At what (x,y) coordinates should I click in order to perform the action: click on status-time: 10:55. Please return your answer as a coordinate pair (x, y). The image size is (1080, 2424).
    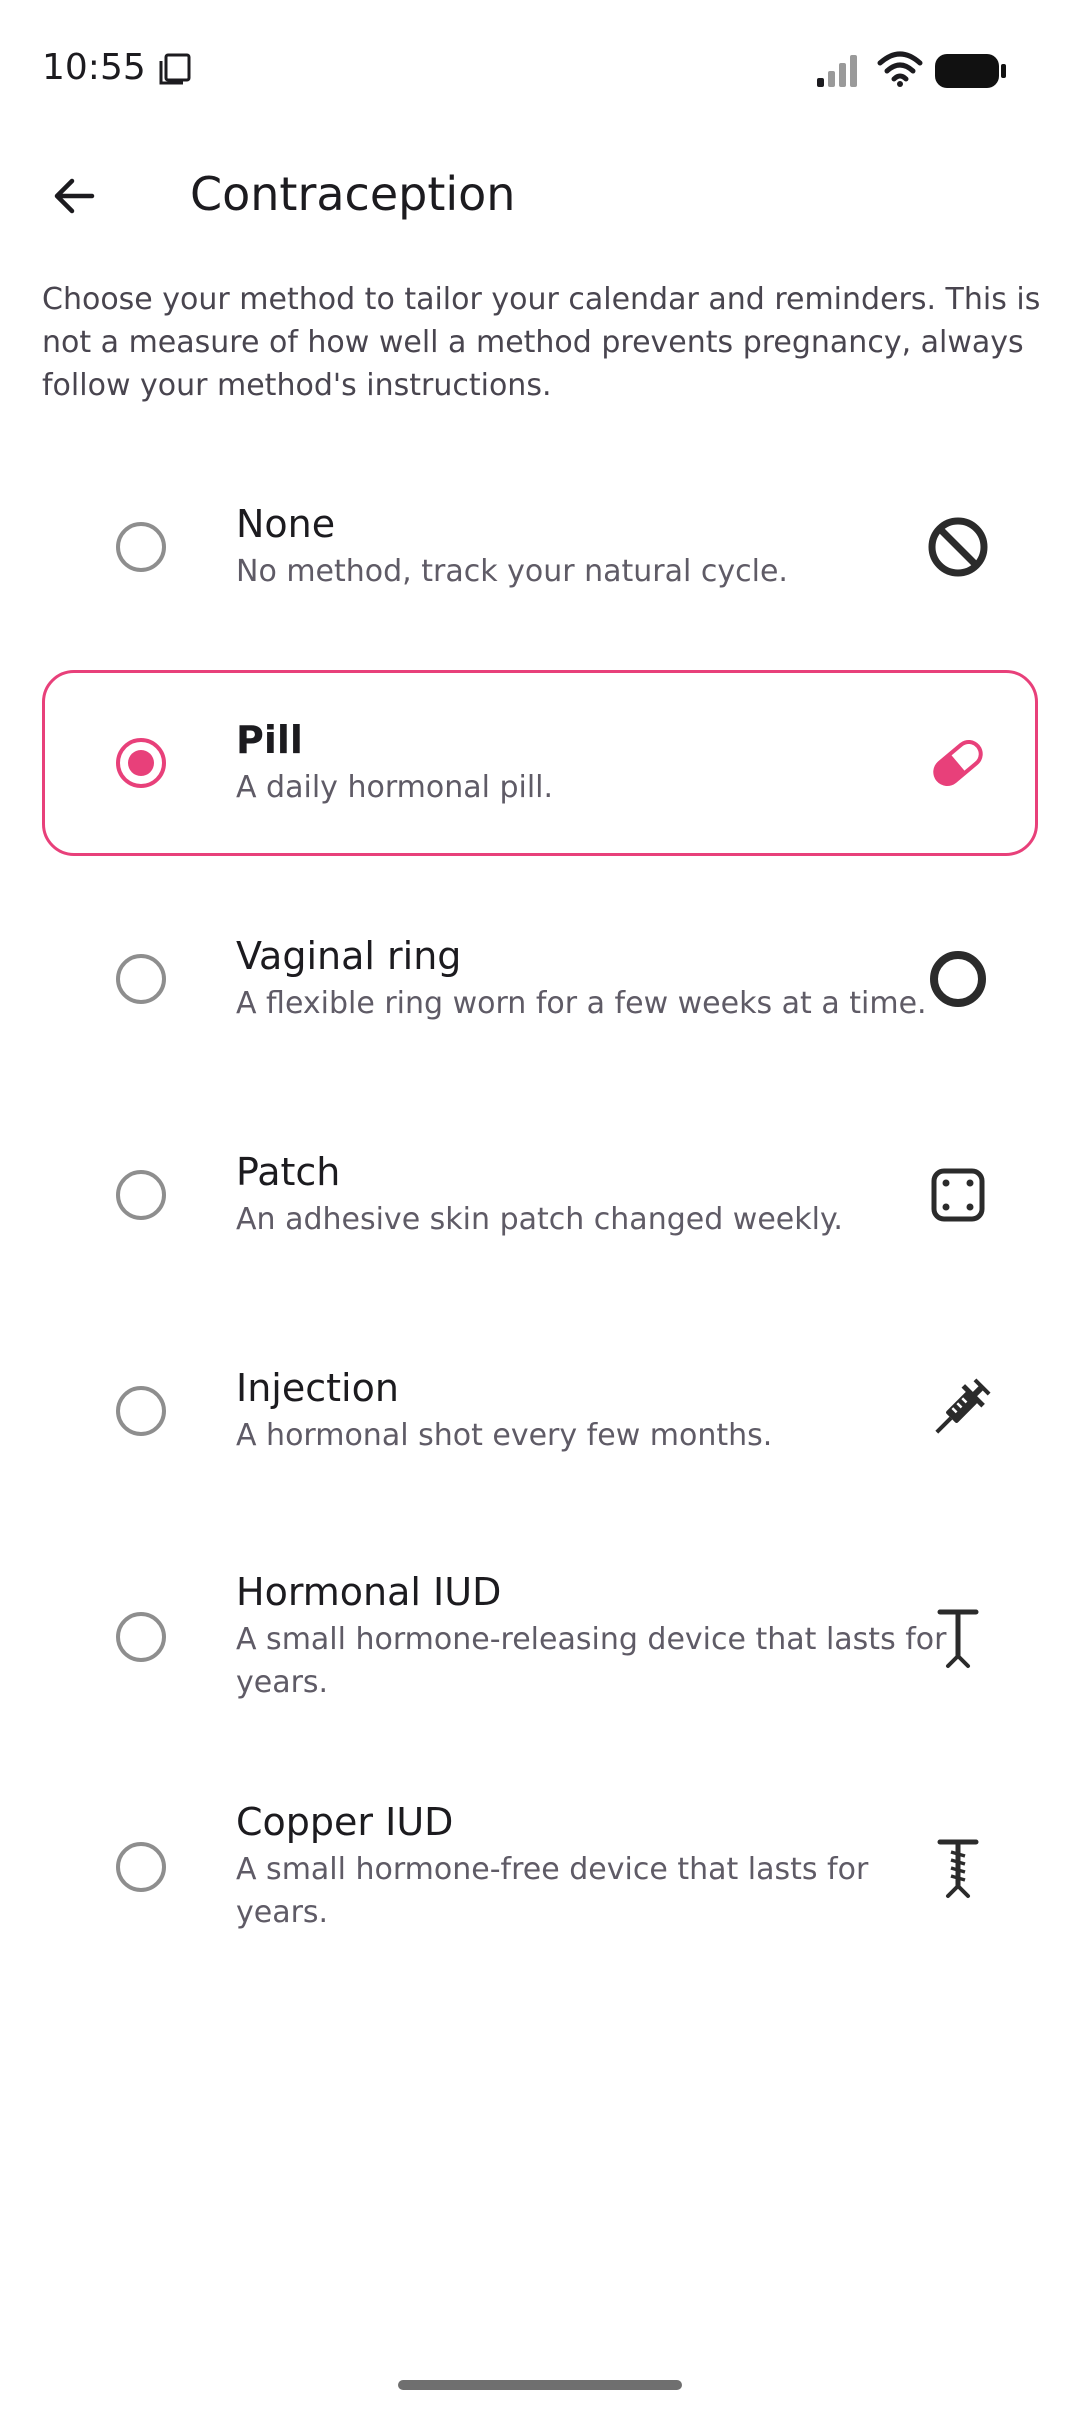
    Looking at the image, I should click on (94, 67).